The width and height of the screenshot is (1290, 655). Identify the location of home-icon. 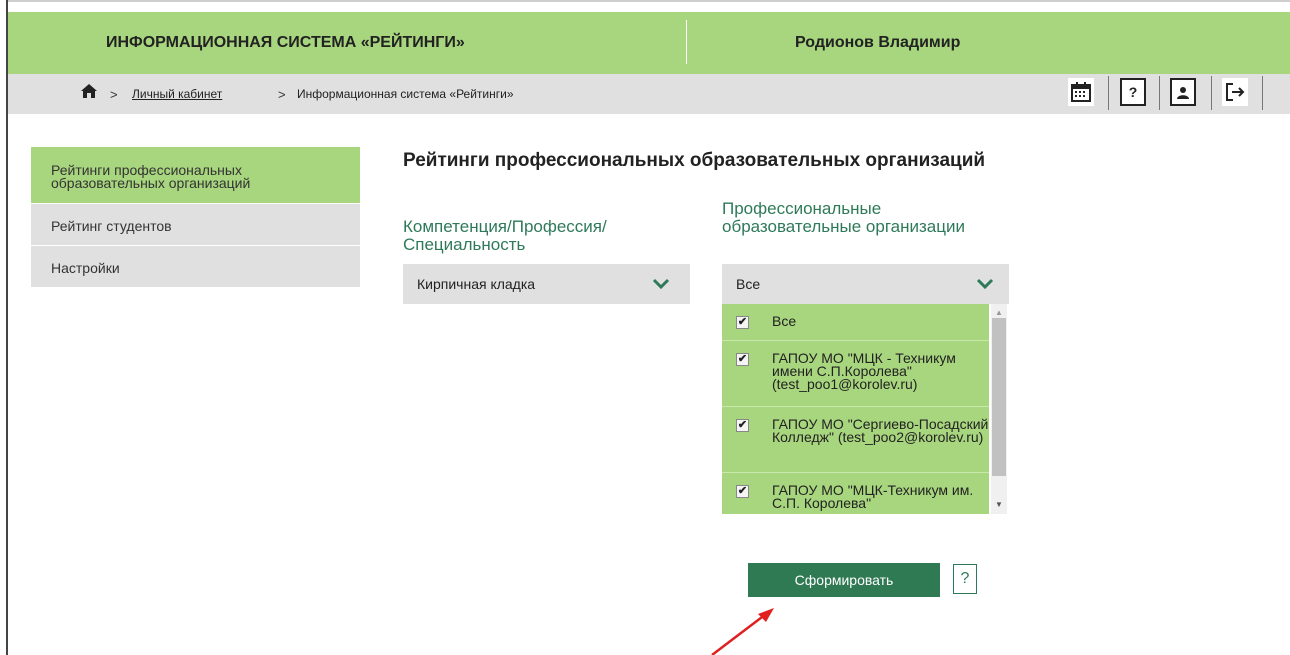
(89, 91).